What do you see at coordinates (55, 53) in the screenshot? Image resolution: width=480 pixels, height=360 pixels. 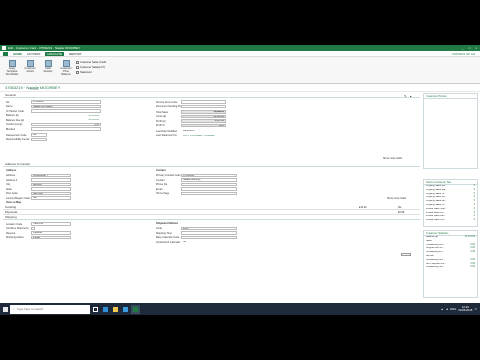 I see `tab-navigate: NAVIGATE` at bounding box center [55, 53].